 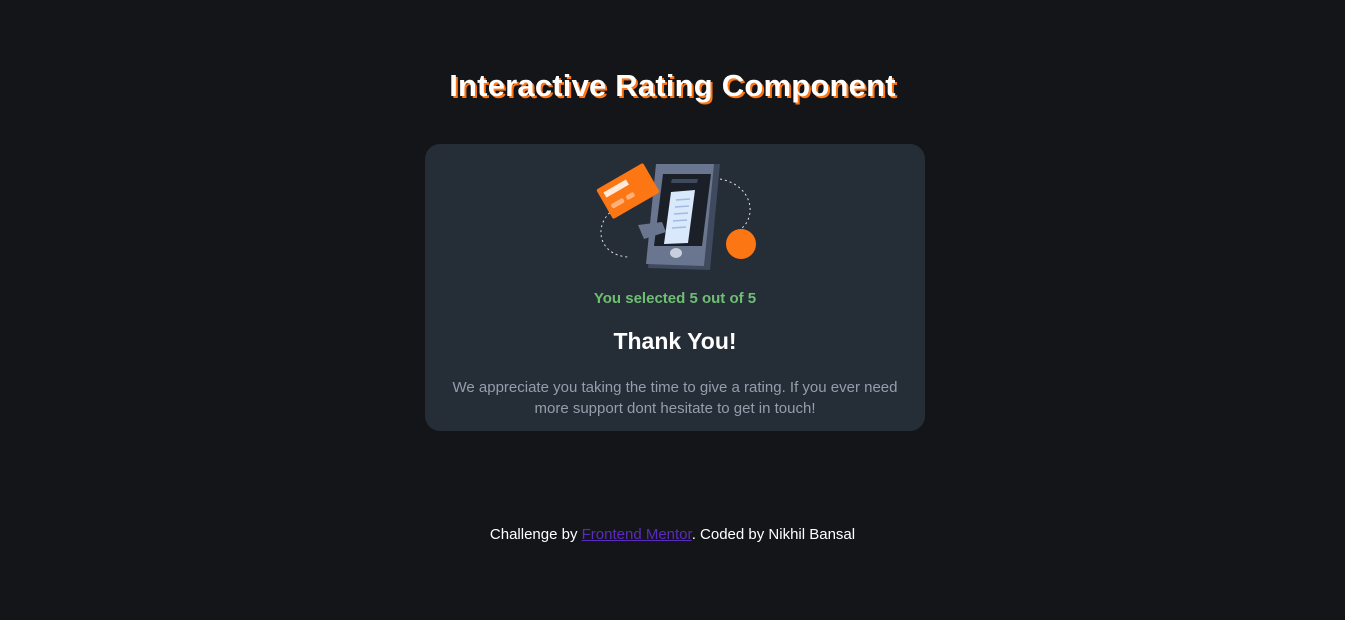 I want to click on page-title: Interactive Rating Component, so click(x=672, y=85).